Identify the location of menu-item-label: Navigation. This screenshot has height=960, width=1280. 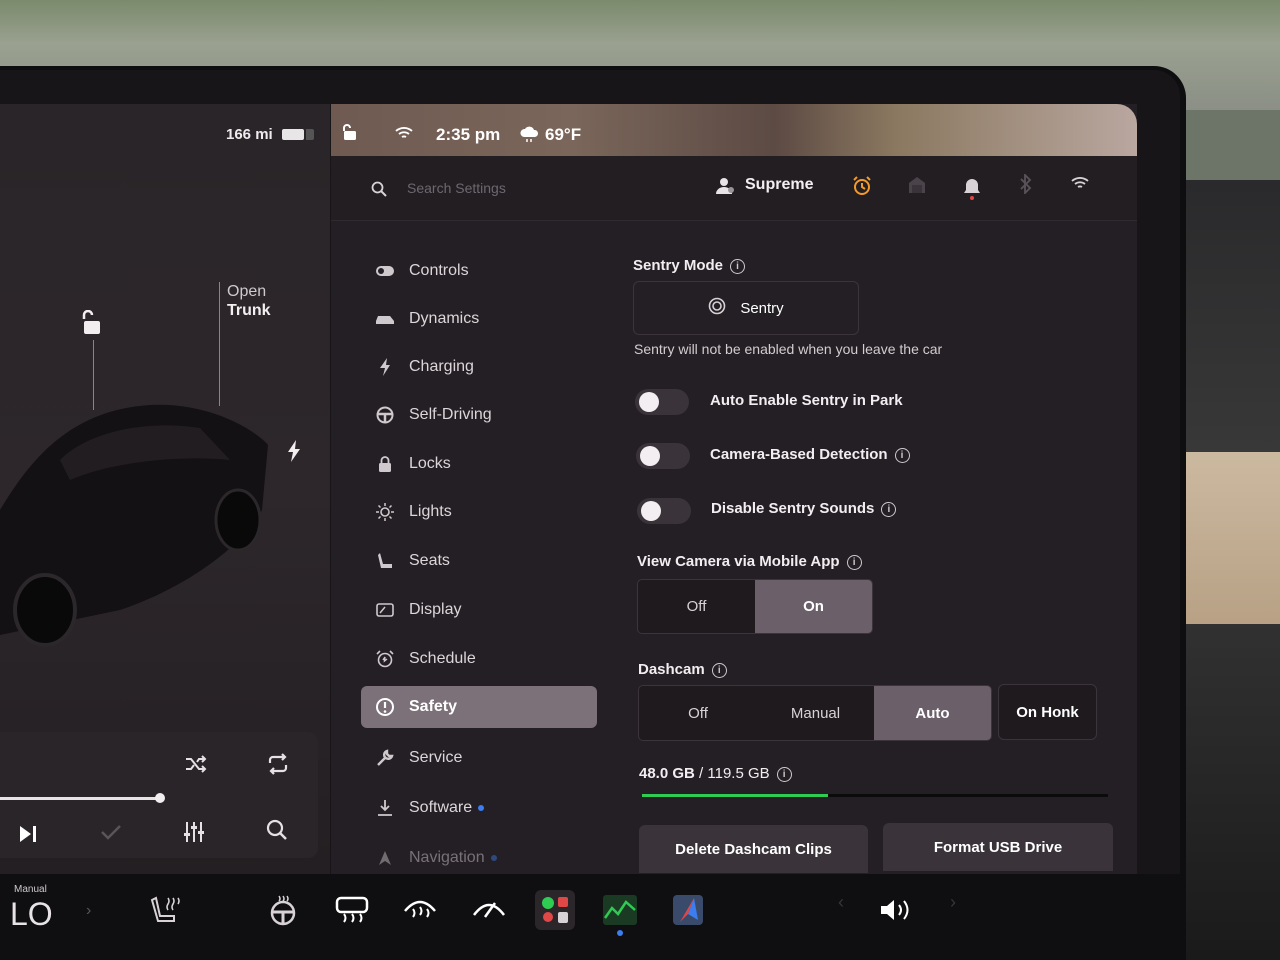
(447, 857).